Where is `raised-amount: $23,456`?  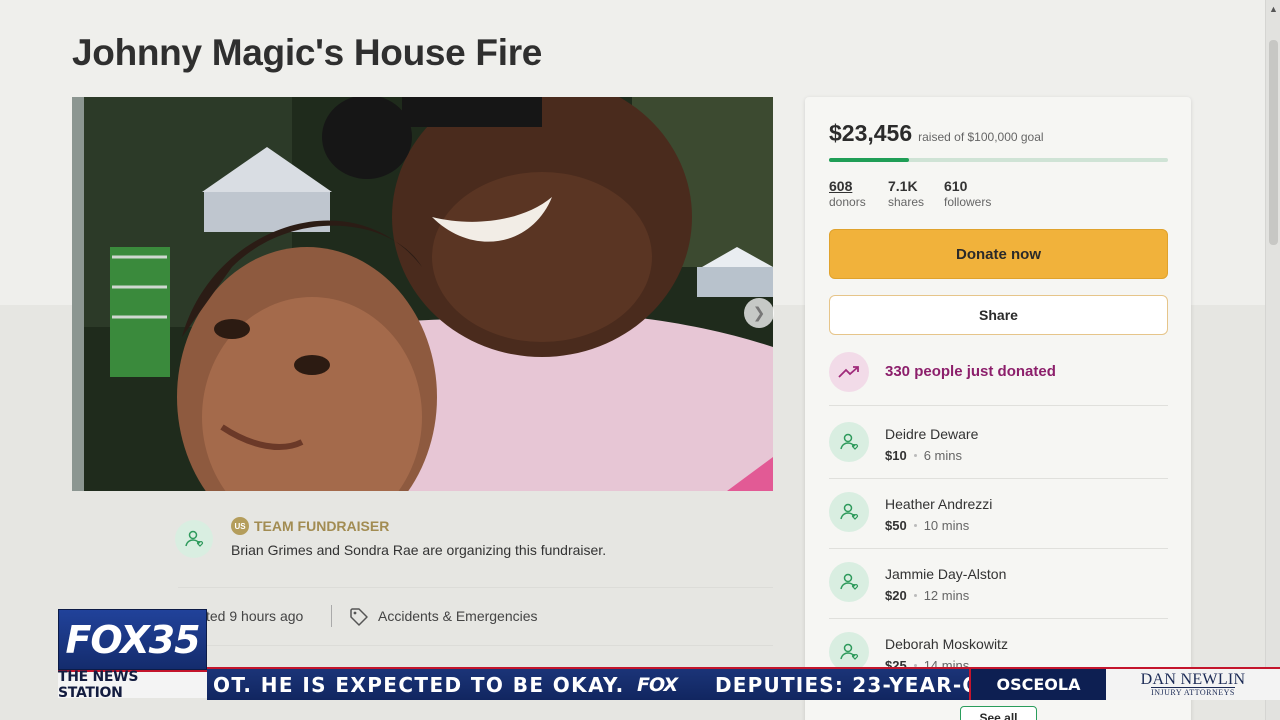
raised-amount: $23,456 is located at coordinates (871, 133).